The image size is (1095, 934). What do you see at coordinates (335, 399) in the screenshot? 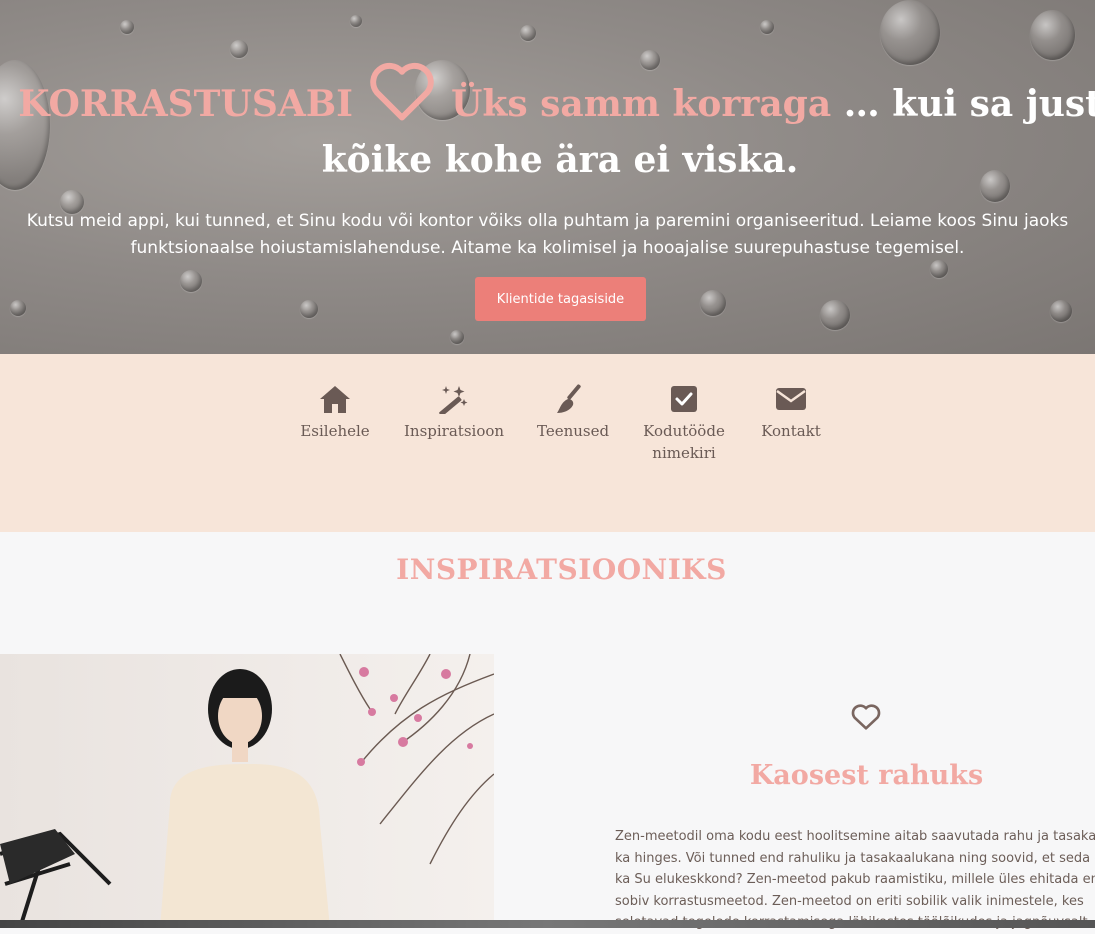
I see `home-icon` at bounding box center [335, 399].